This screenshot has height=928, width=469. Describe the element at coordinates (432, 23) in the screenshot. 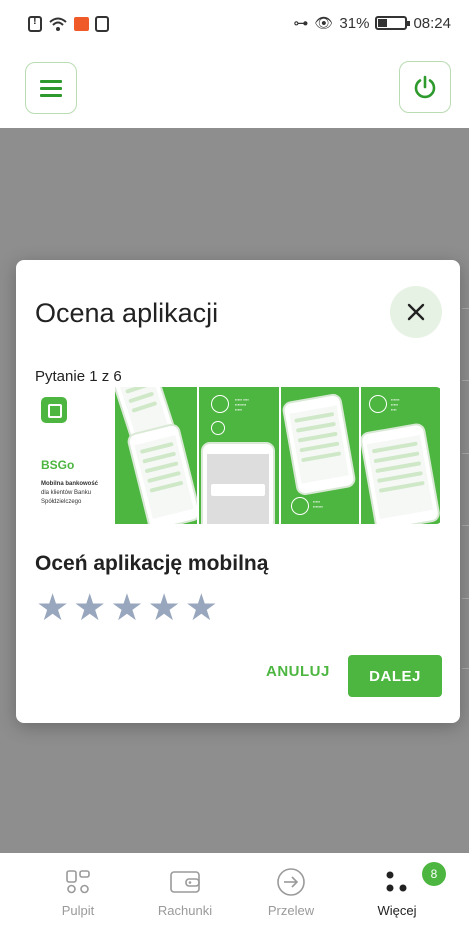

I see `clock: 08:24` at that location.